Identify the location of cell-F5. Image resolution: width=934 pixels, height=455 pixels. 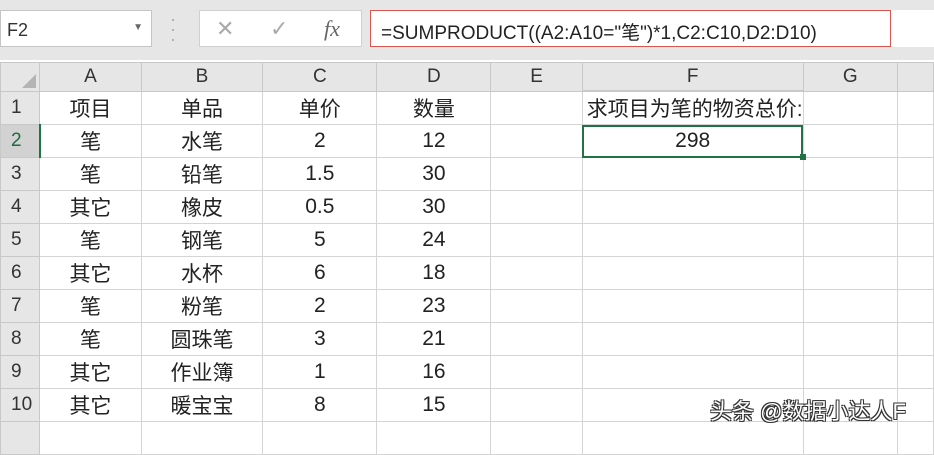
(692, 240).